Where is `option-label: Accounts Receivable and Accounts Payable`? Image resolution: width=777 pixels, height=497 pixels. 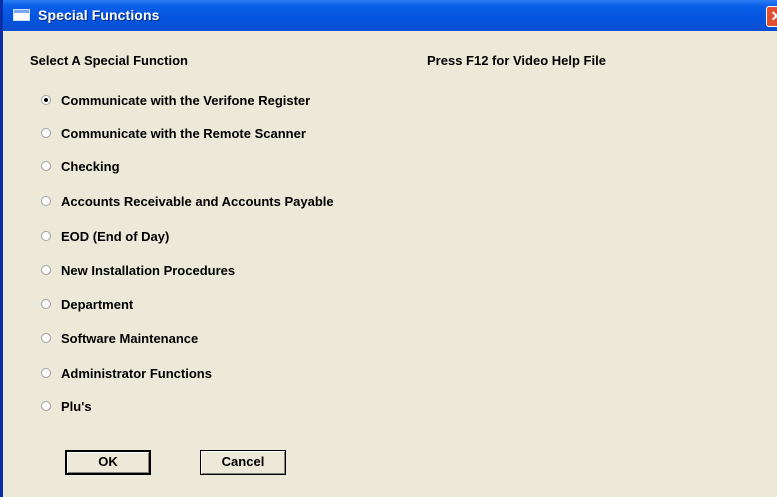
option-label: Accounts Receivable and Accounts Payable is located at coordinates (197, 201).